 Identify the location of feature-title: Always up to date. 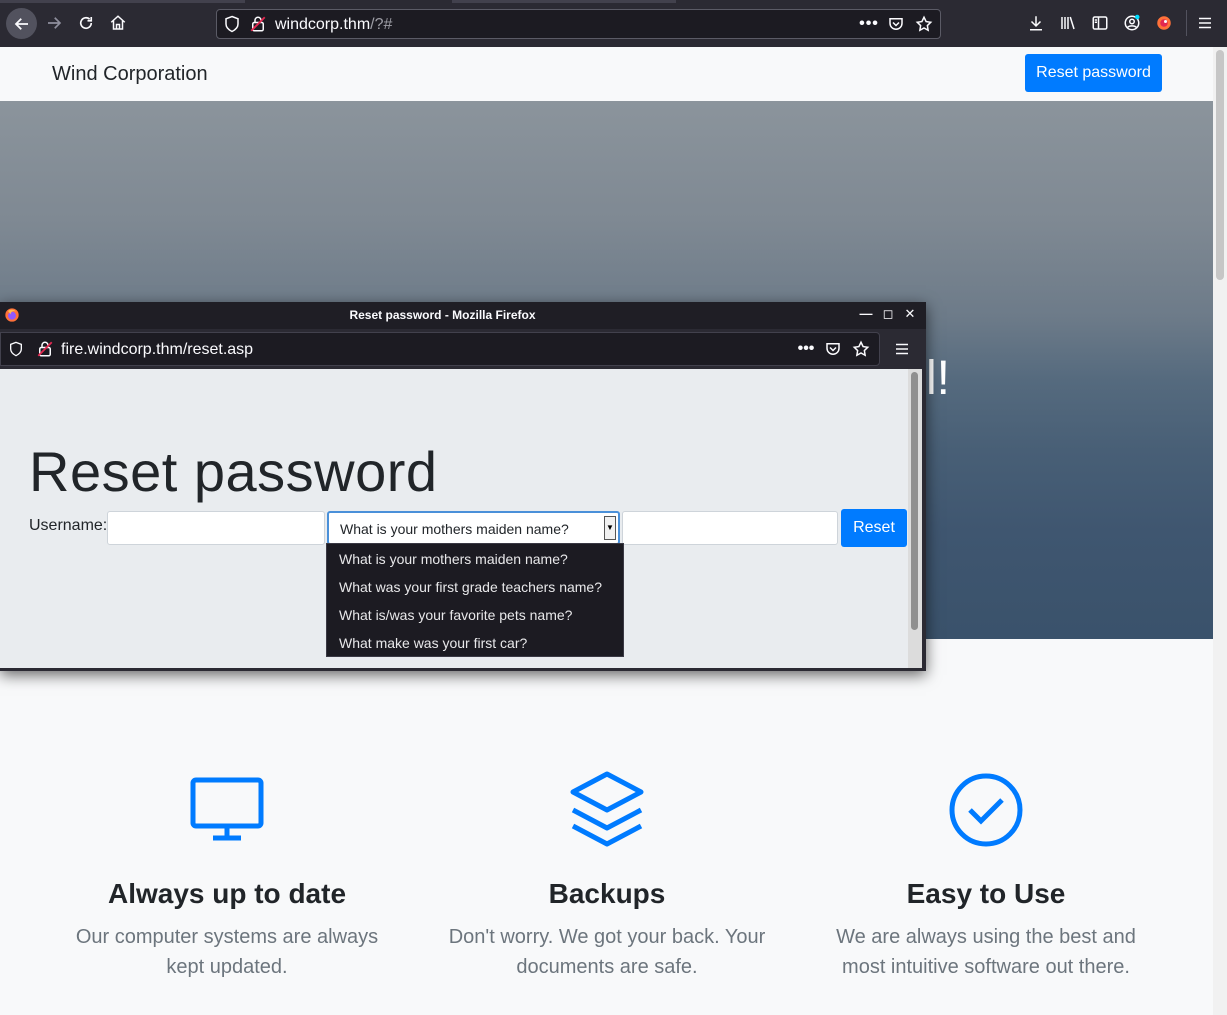
(227, 893).